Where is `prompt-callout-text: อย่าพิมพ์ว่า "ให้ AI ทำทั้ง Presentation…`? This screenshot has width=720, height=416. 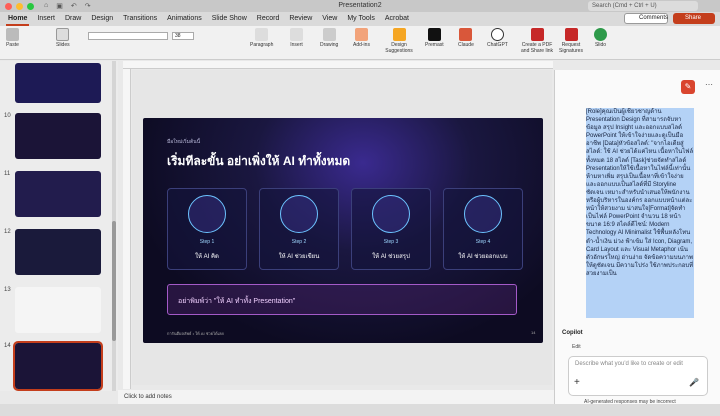 prompt-callout-text: อย่าพิมพ์ว่า "ให้ AI ทำทั้ง Presentation… is located at coordinates (237, 301).